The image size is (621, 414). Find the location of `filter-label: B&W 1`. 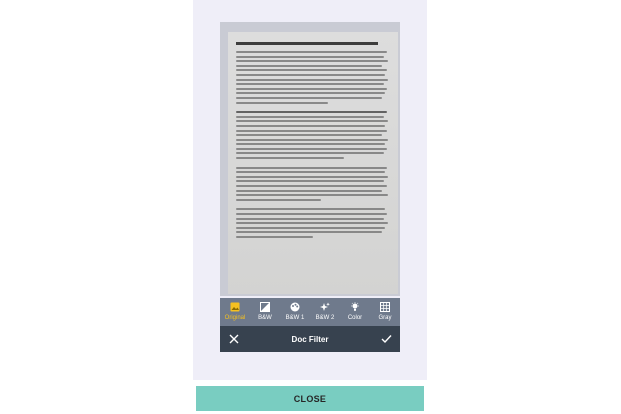

filter-label: B&W 1 is located at coordinates (295, 318).